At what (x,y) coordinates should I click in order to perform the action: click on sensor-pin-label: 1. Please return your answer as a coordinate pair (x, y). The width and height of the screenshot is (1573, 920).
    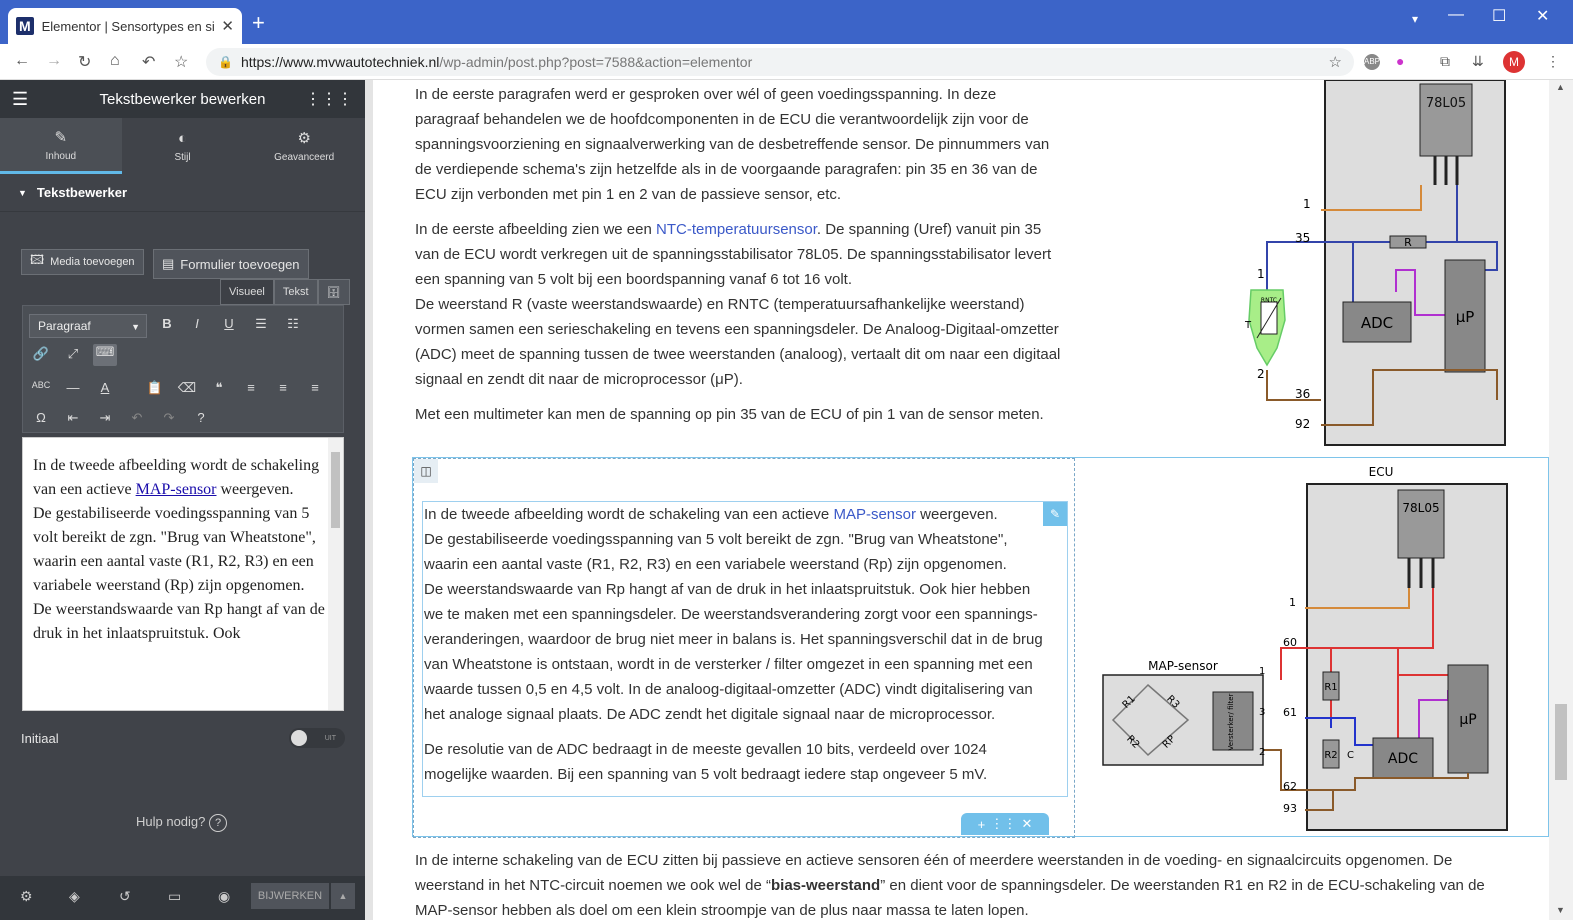
    Looking at the image, I should click on (1262, 671).